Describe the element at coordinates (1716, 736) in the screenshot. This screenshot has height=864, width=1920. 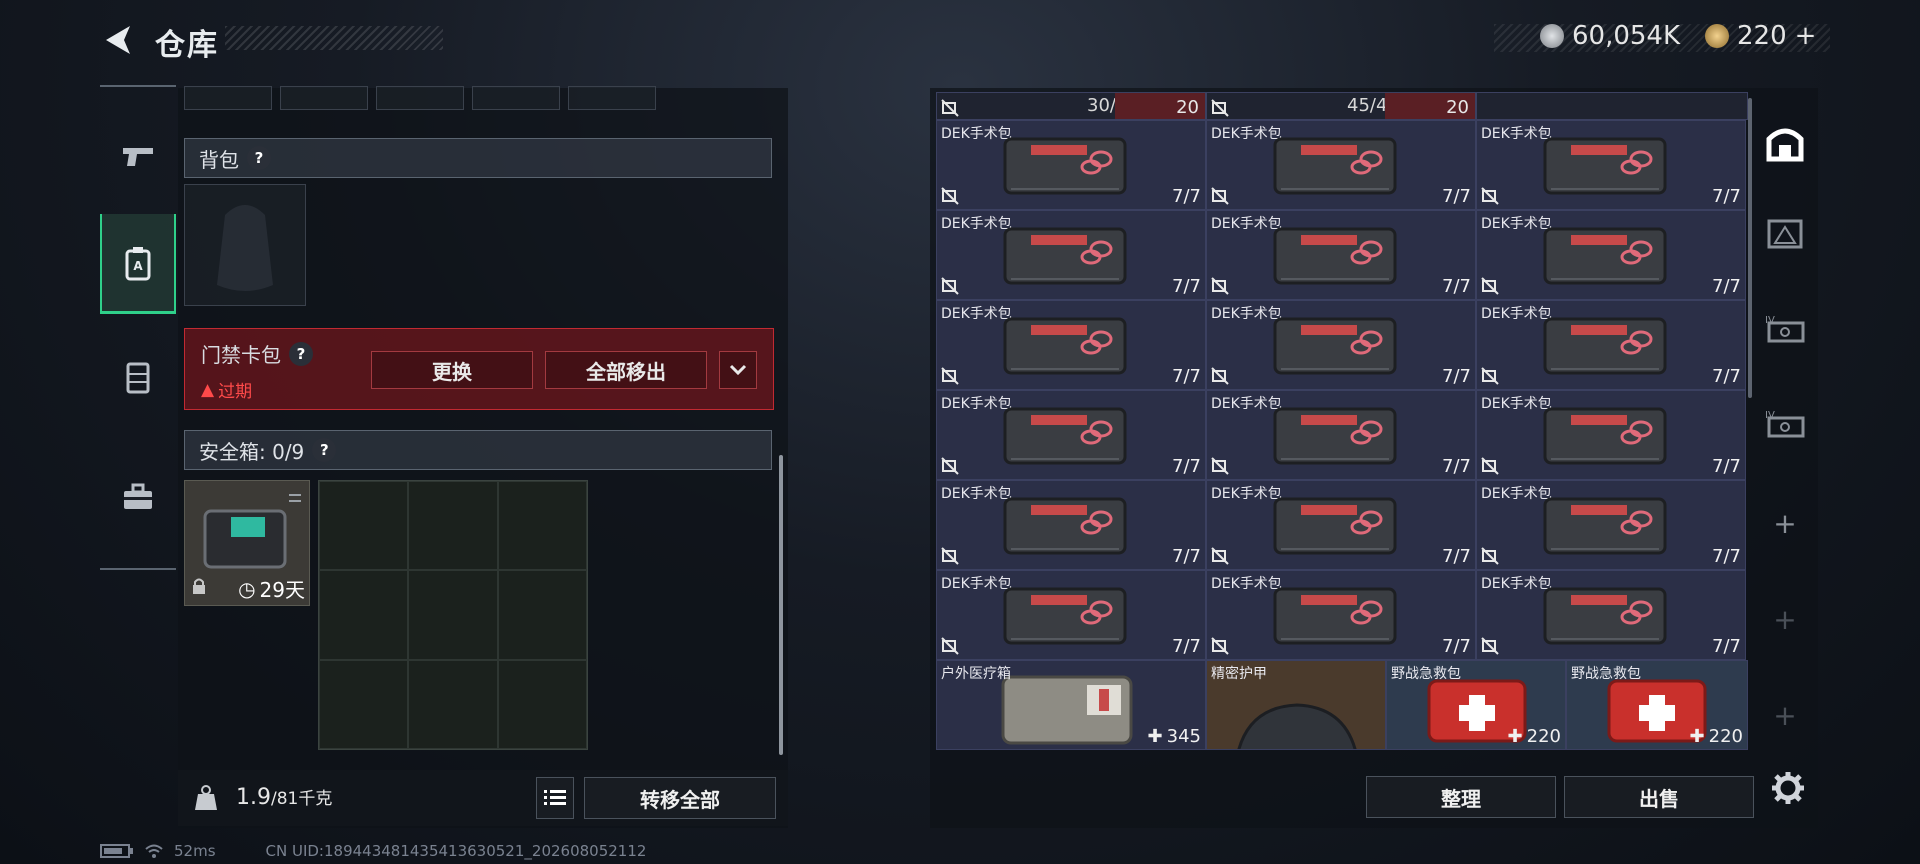
I see `item-value: ✚ 220` at that location.